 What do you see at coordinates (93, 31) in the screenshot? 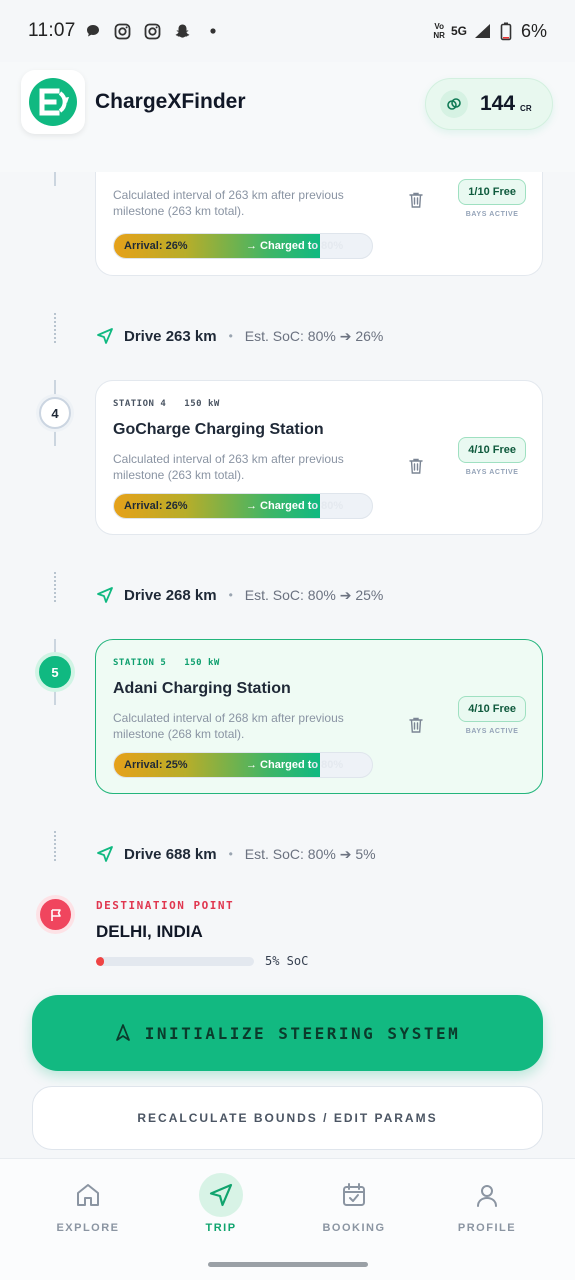
I see `chat-bubble-icon` at bounding box center [93, 31].